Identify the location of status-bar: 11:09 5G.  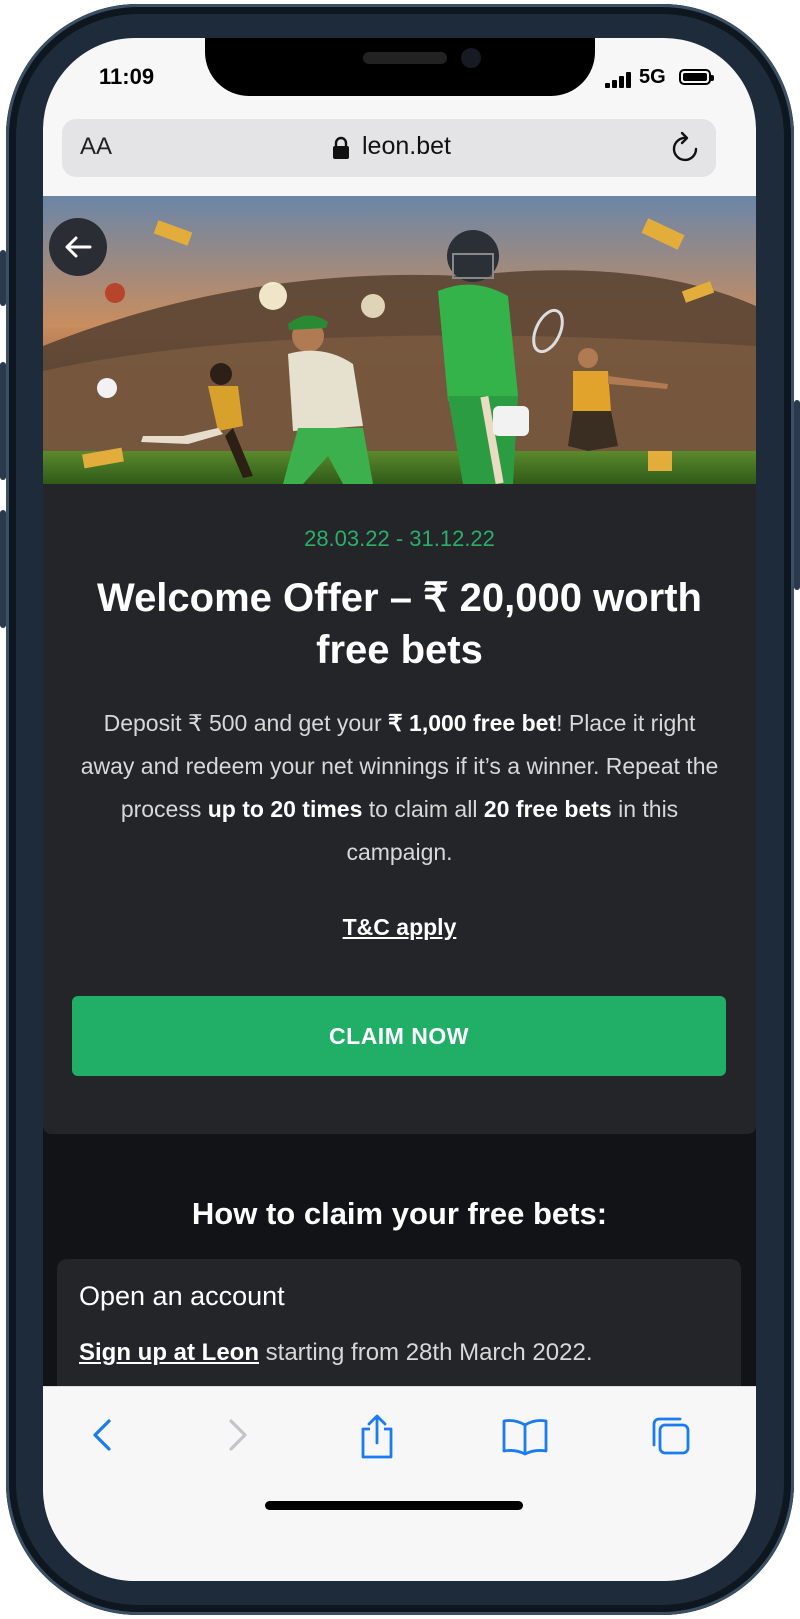
(399, 78).